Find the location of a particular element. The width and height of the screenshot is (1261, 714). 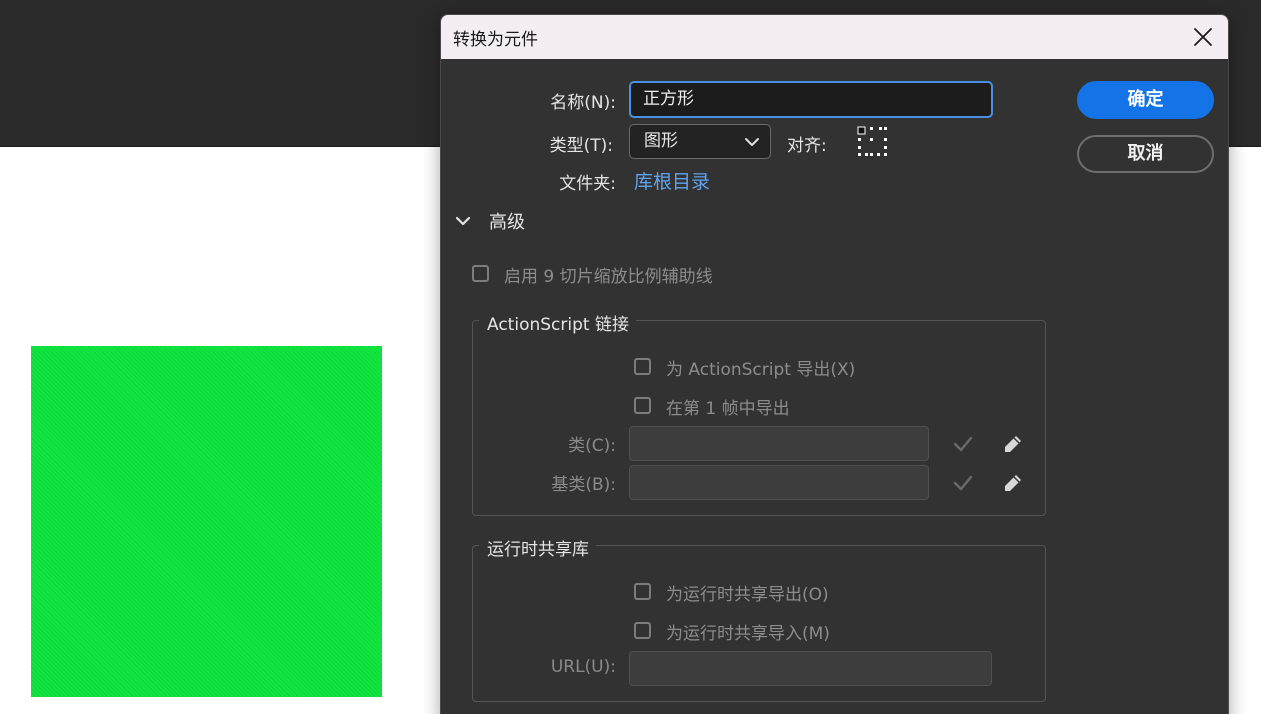

export-frame1-checkbox is located at coordinates (642, 405).